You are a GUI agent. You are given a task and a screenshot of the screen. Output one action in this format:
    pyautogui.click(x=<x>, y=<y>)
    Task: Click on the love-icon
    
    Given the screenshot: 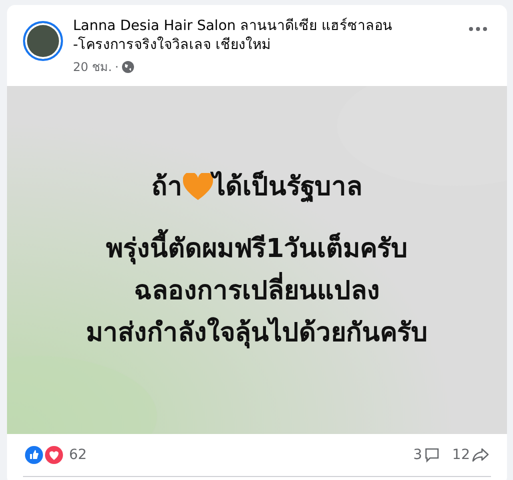 What is the action you would take?
    pyautogui.click(x=54, y=455)
    